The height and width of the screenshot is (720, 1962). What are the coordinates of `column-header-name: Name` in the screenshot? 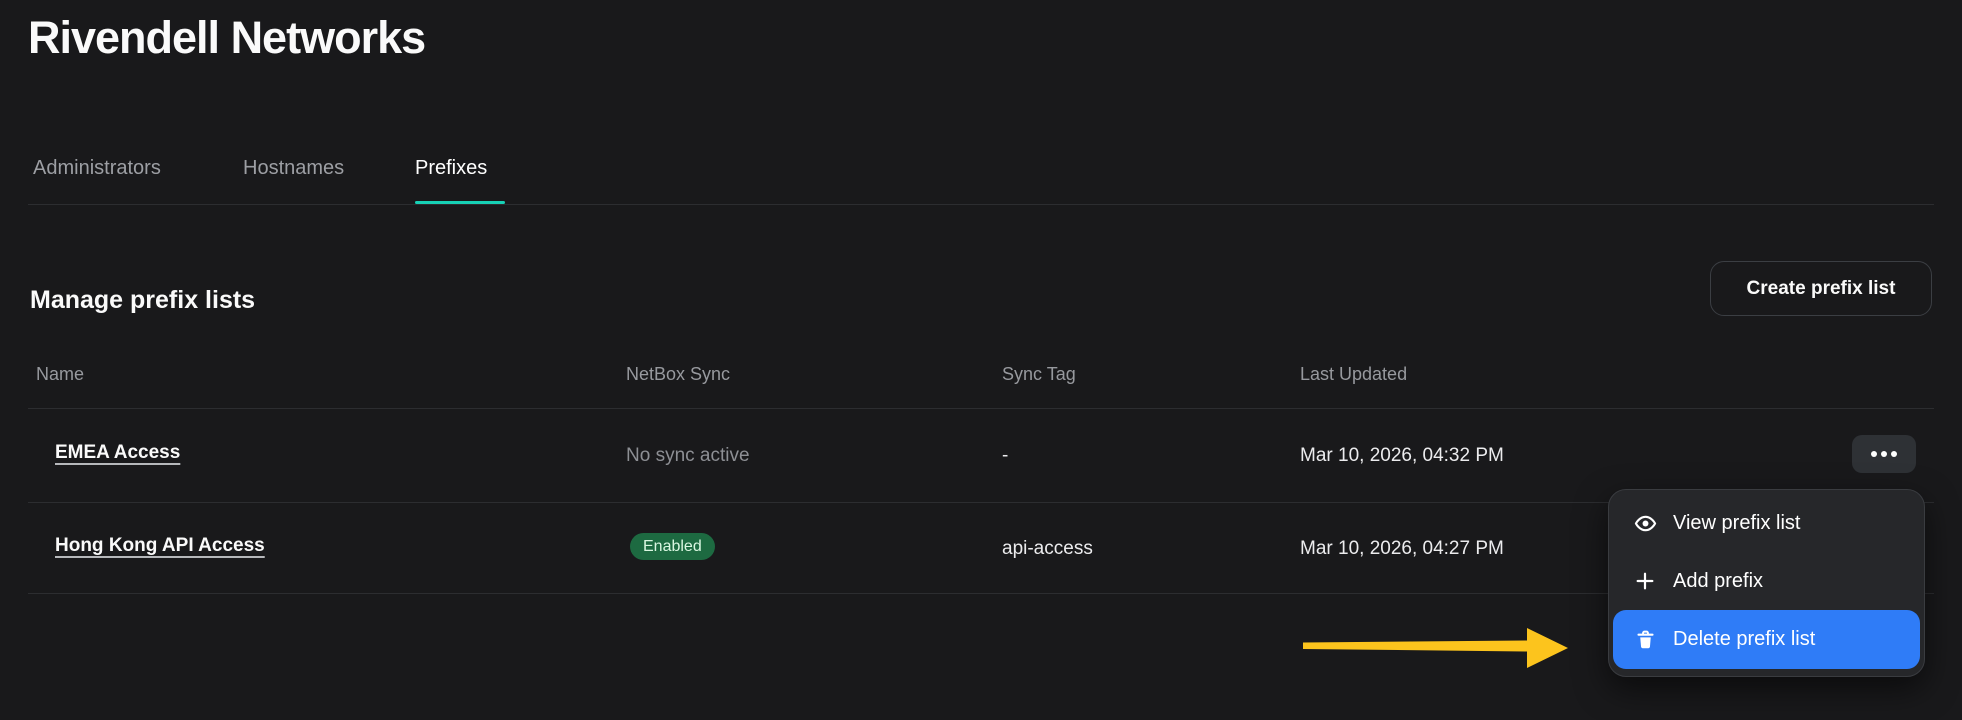 It's located at (60, 374).